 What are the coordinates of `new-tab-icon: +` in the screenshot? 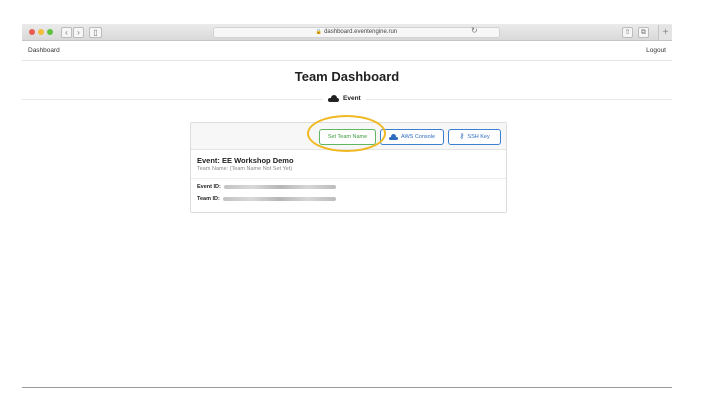 It's located at (665, 32).